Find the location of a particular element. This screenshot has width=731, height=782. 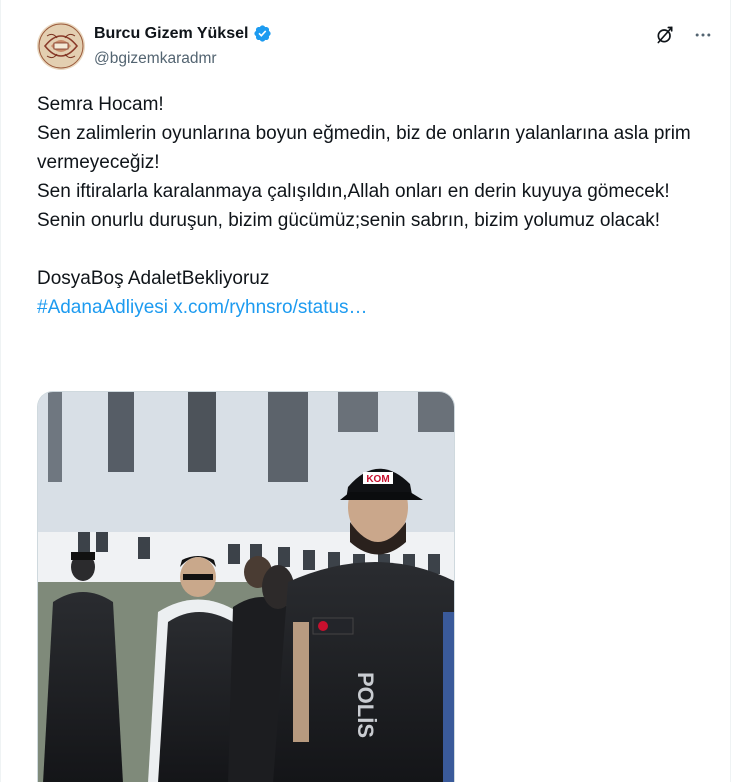

more-icon is located at coordinates (703, 35).